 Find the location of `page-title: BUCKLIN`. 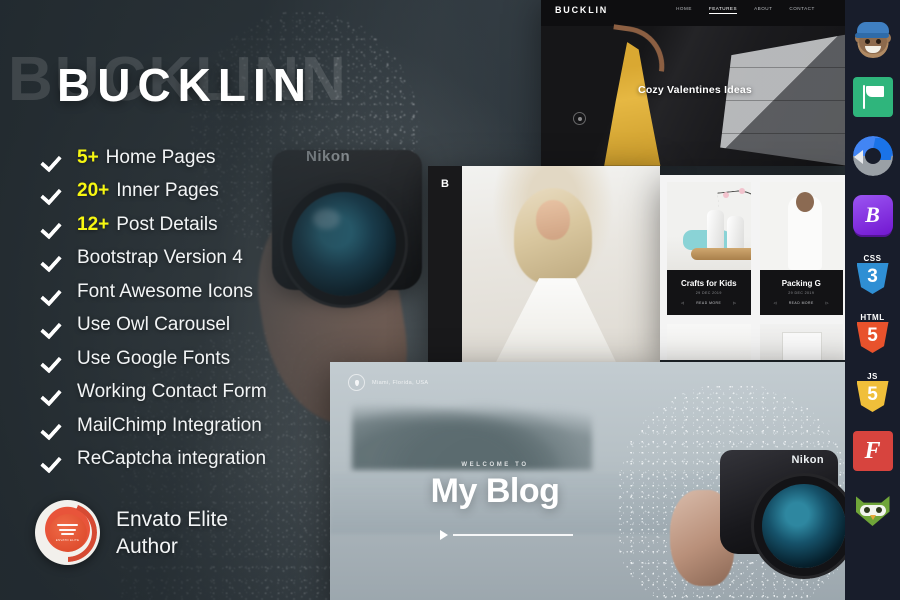

page-title: BUCKLIN is located at coordinates (185, 85).